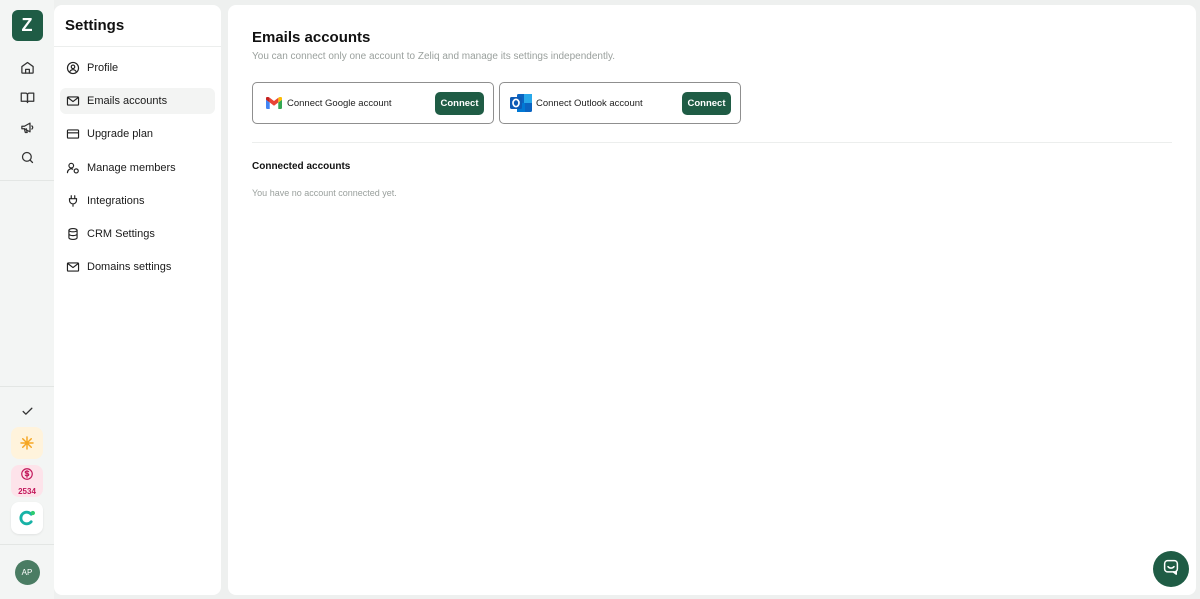  What do you see at coordinates (129, 267) in the screenshot?
I see `settings-item-label: Domains settings` at bounding box center [129, 267].